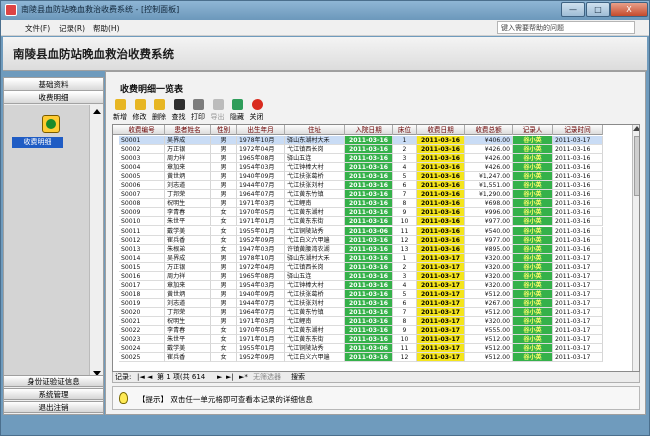 The width and height of the screenshot is (650, 436). I want to click on table-scroll-up-icon, so click(636, 128).